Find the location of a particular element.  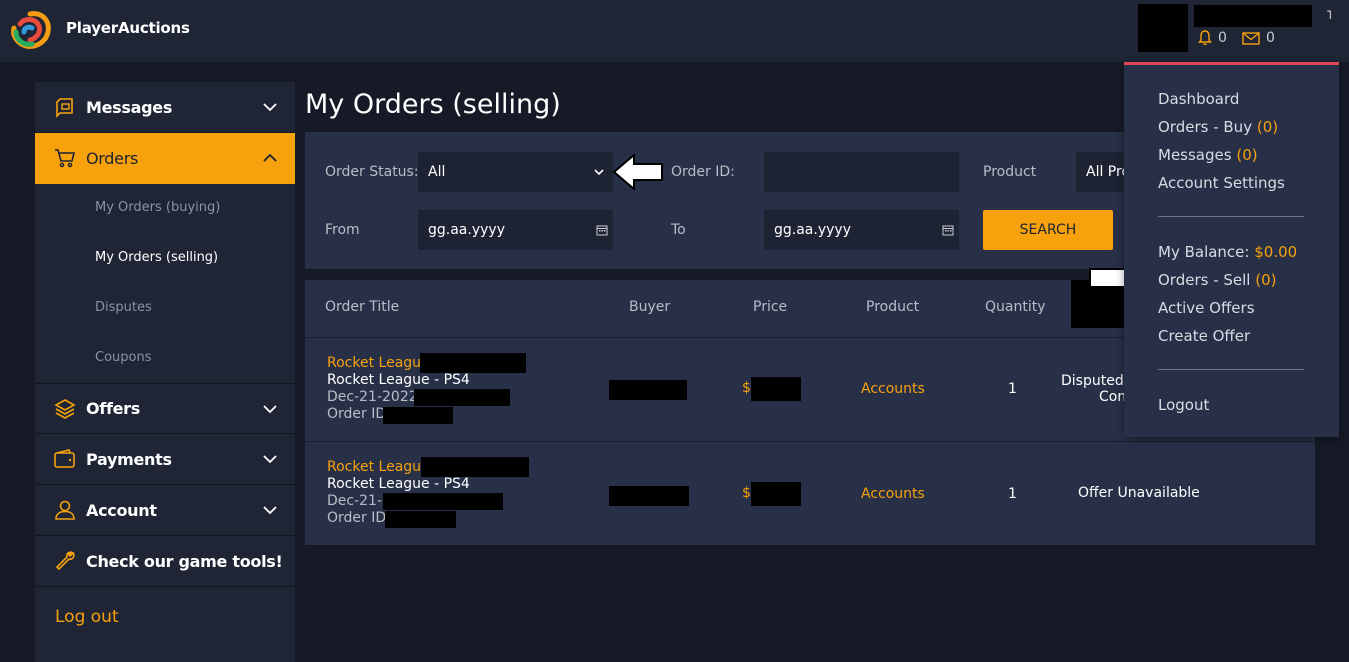

balance-value: $0.00 is located at coordinates (1276, 252).